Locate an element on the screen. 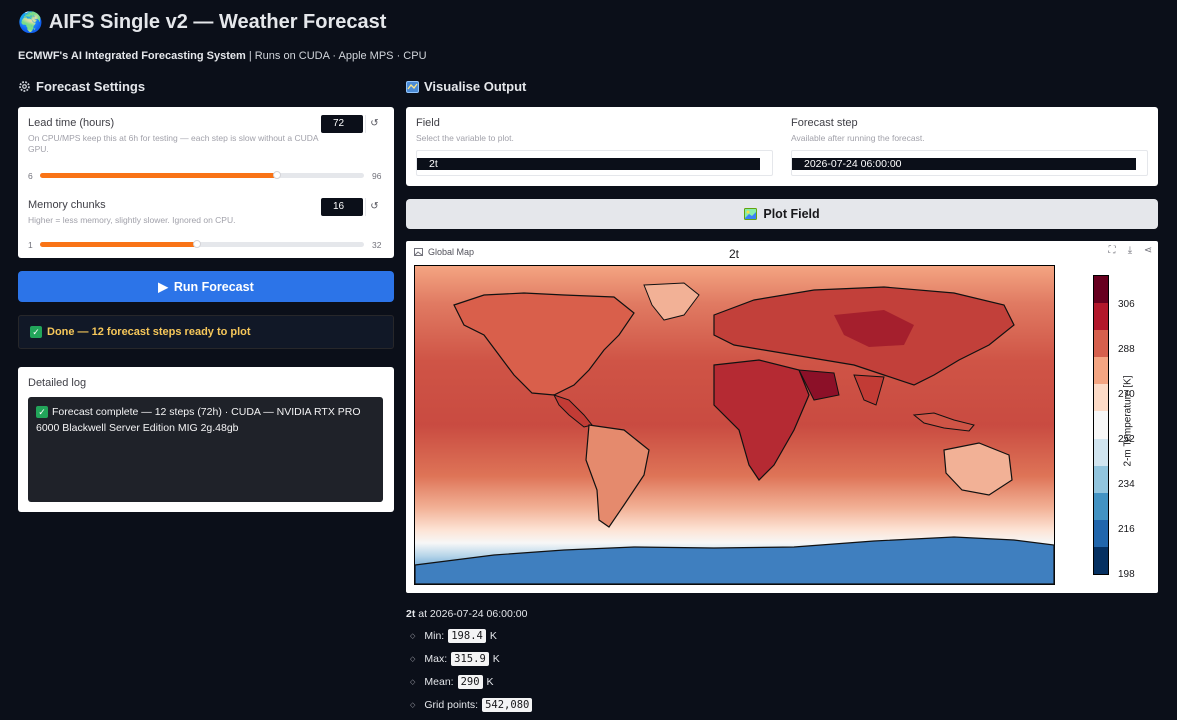 The width and height of the screenshot is (1177, 720). memory-chunks-label: Memory chunks is located at coordinates (67, 205).